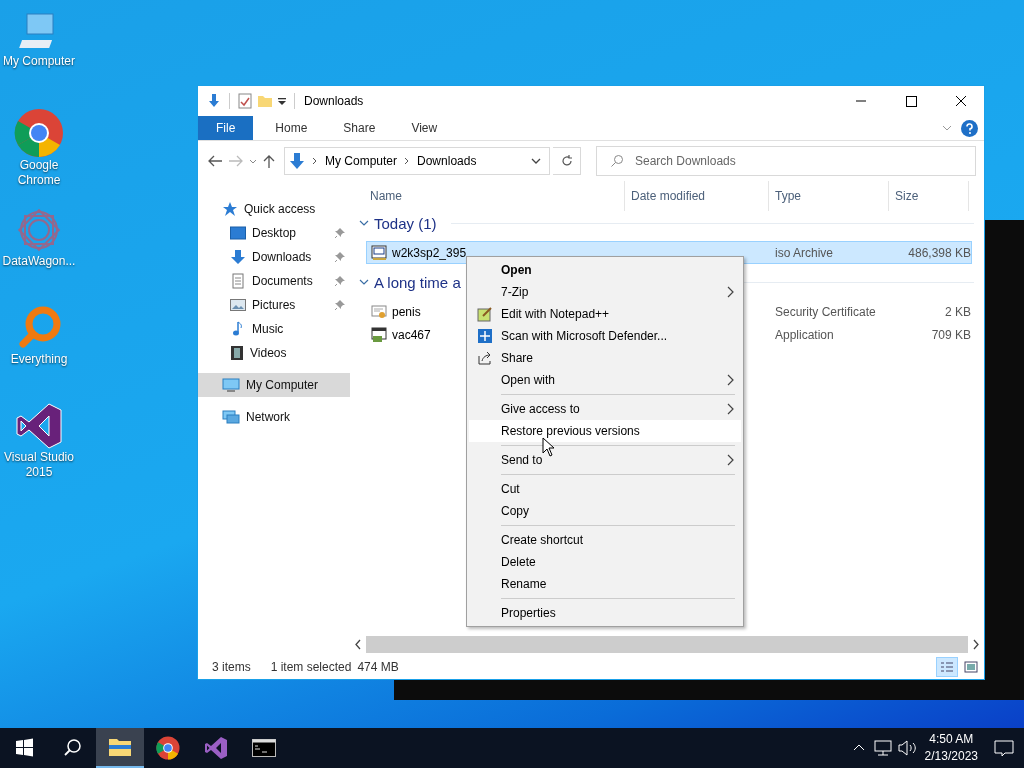 This screenshot has width=1024, height=768. I want to click on status-text: 3 items, so click(231, 667).